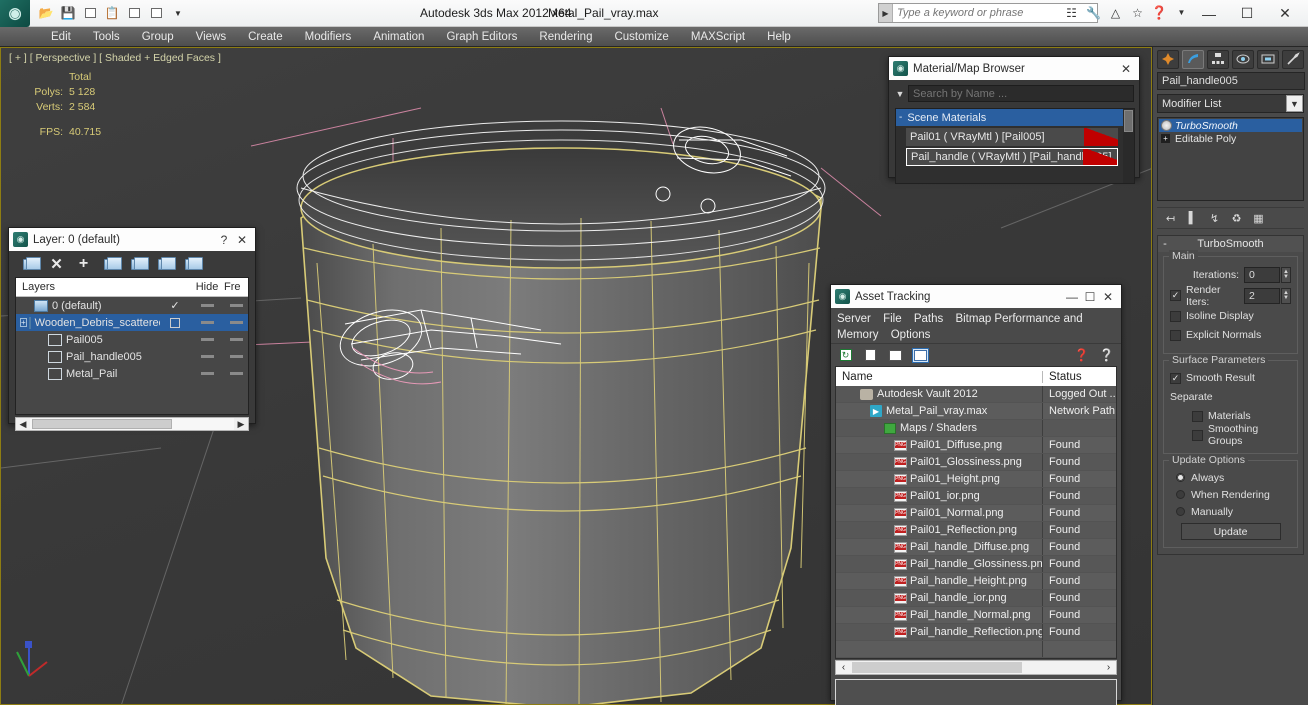 The width and height of the screenshot is (1308, 705). What do you see at coordinates (1262, 295) in the screenshot?
I see `render-iters-value: 2` at bounding box center [1262, 295].